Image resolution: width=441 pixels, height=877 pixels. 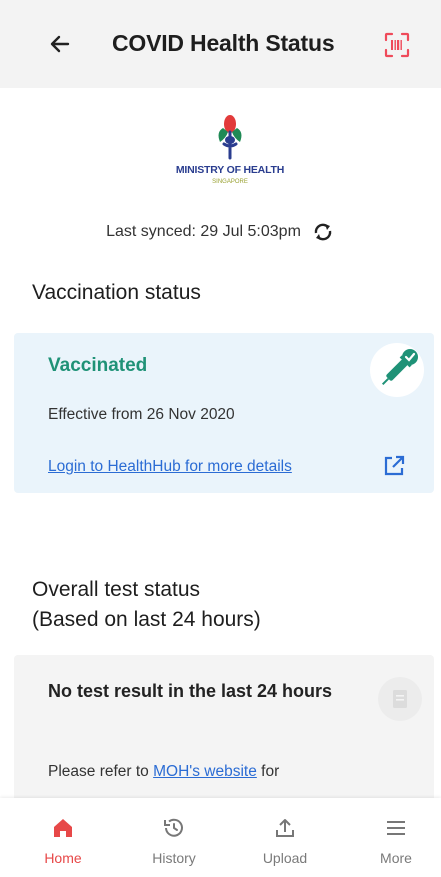 I want to click on arrow-left-icon, so click(x=60, y=44).